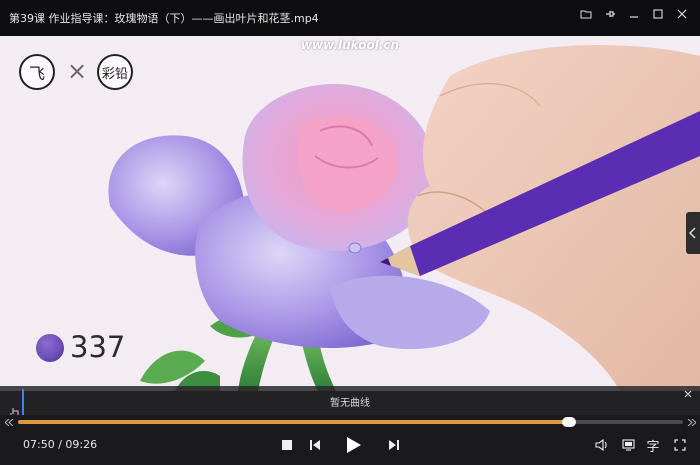 This screenshot has height=465, width=700. I want to click on window-title: 第39课 作业指导课：玫瑰物语（下）——画出叶片和花茎.mp4, so click(164, 18).